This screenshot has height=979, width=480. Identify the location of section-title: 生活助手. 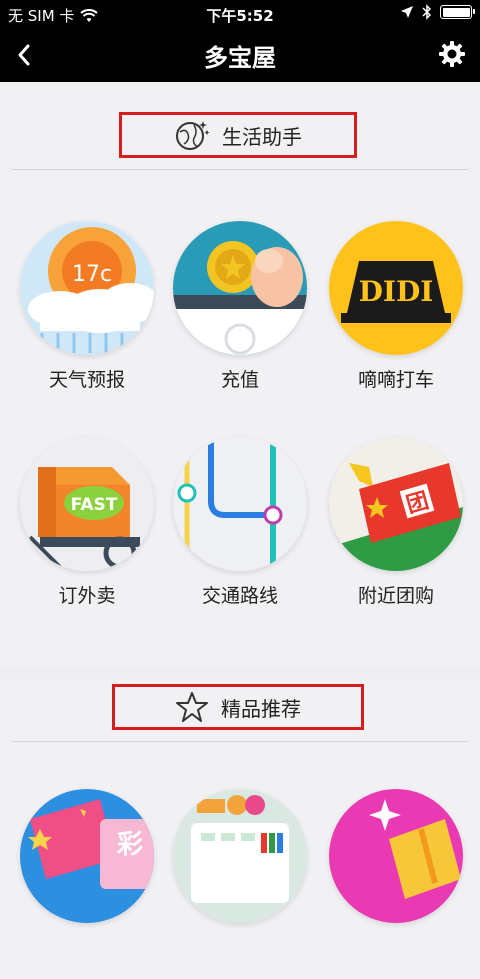
(262, 136).